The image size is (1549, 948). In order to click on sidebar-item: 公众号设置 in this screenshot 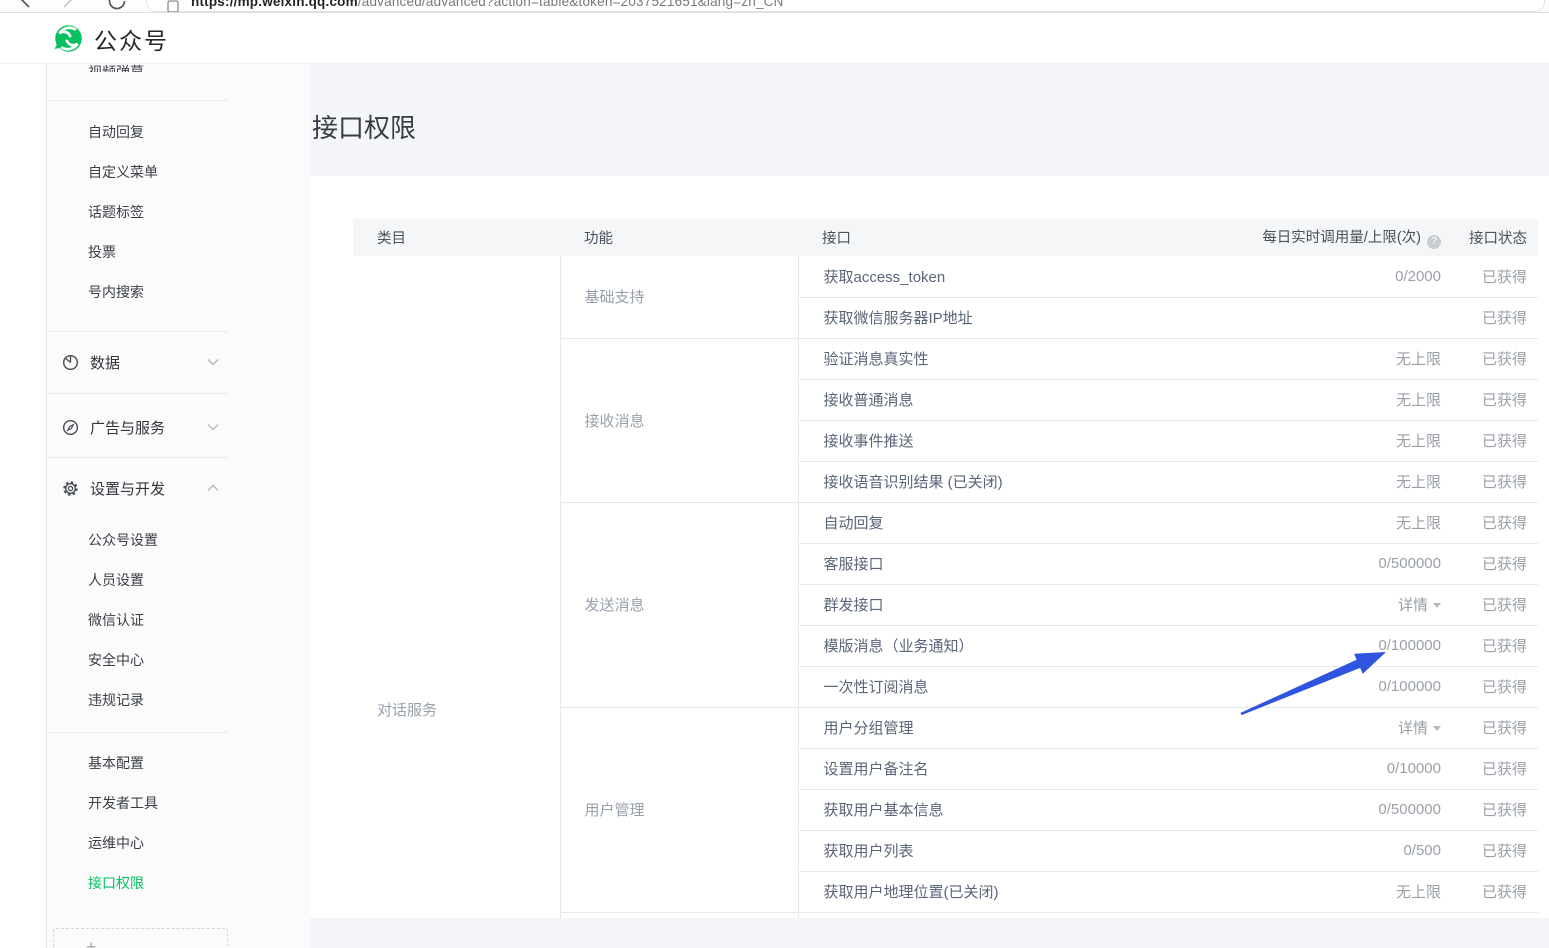, I will do `click(137, 540)`.